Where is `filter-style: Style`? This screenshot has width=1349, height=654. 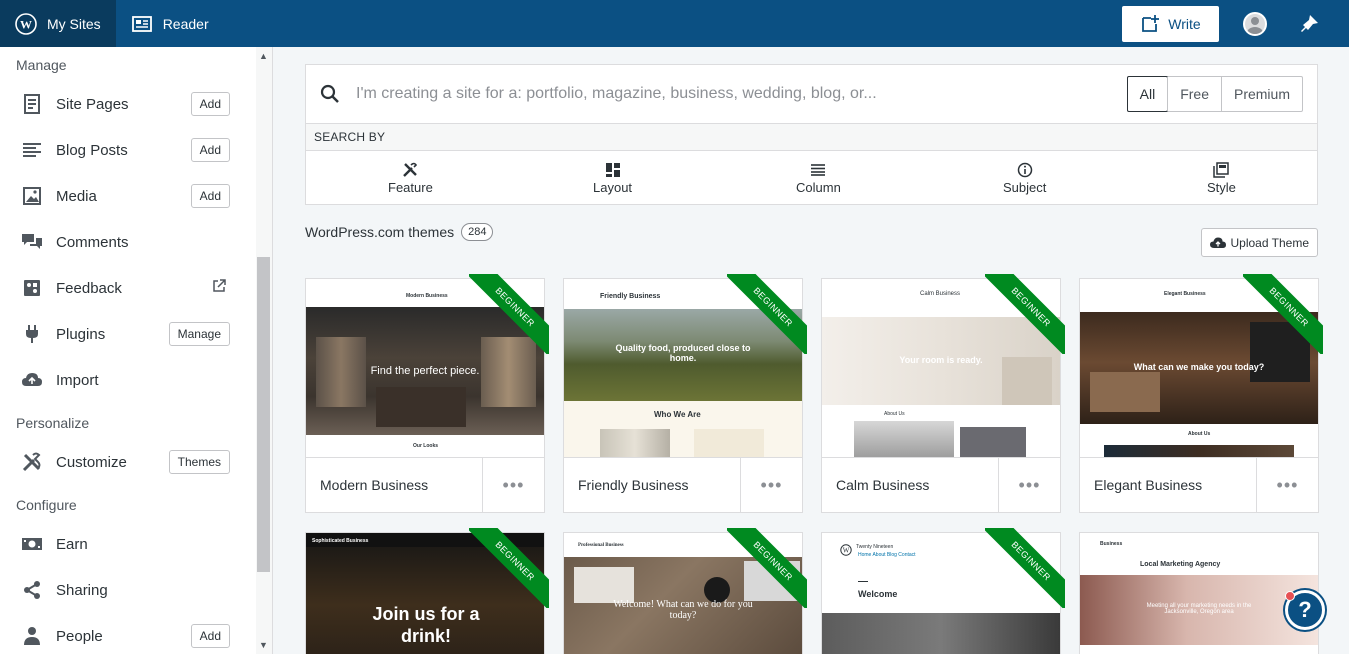
filter-style: Style is located at coordinates (1221, 178).